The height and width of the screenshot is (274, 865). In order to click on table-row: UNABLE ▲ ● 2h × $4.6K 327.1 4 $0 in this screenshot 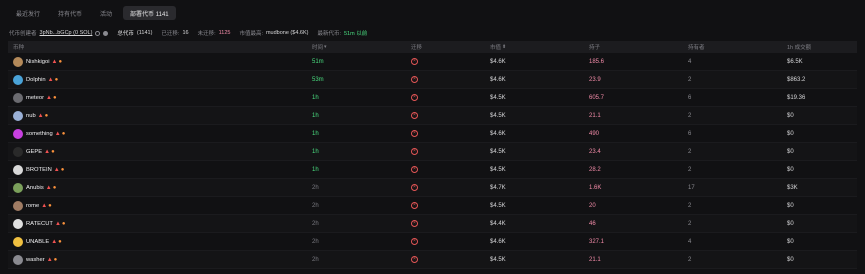, I will do `click(432, 242)`.